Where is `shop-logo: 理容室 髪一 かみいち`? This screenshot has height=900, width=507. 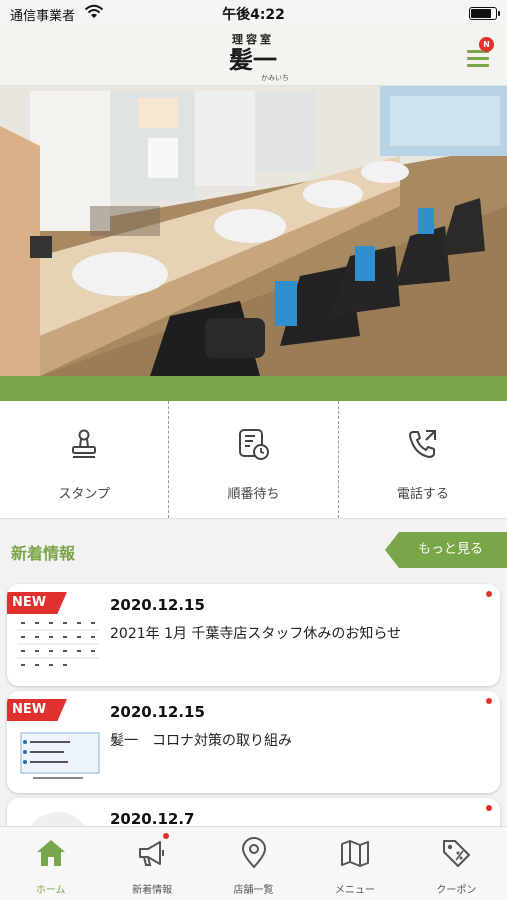 shop-logo: 理容室 髪一 かみいち is located at coordinates (253, 58).